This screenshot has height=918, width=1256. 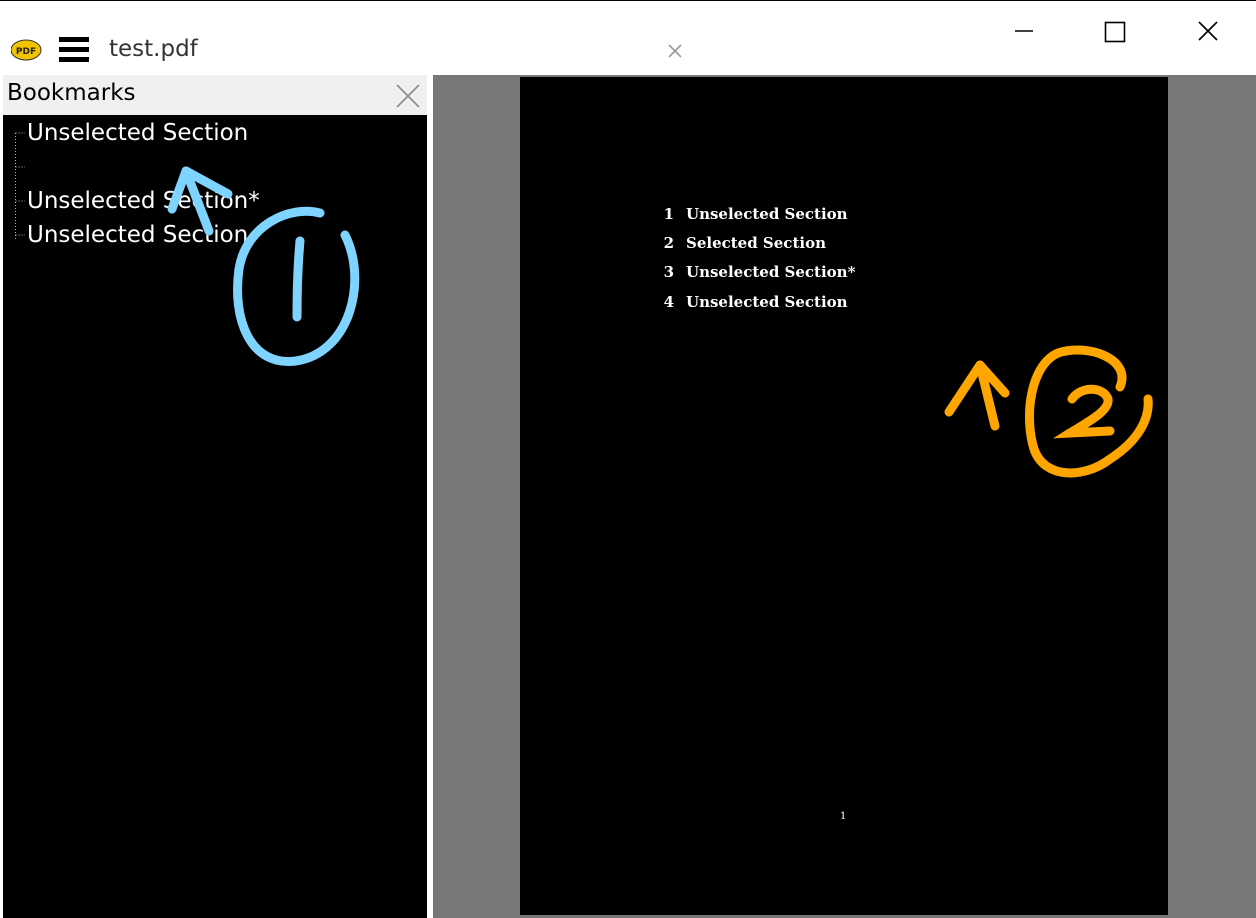 What do you see at coordinates (668, 214) in the screenshot?
I see `toc-number: 1` at bounding box center [668, 214].